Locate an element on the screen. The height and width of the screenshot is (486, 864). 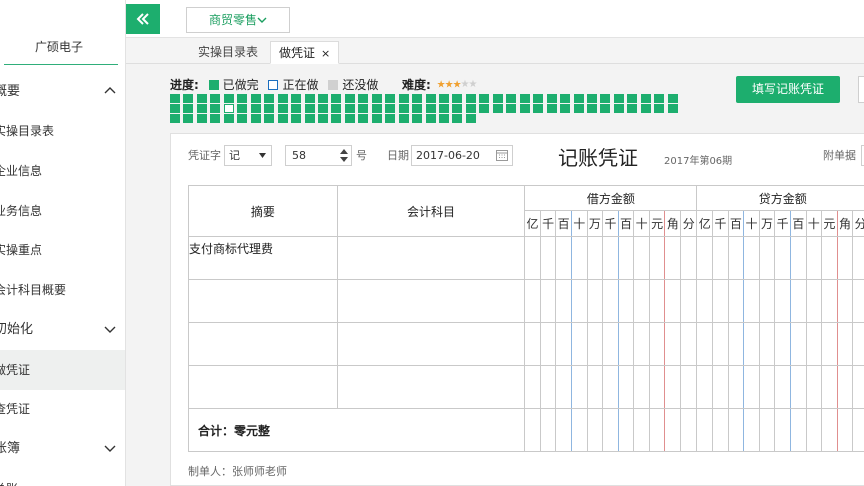
calendar-icon is located at coordinates (502, 155).